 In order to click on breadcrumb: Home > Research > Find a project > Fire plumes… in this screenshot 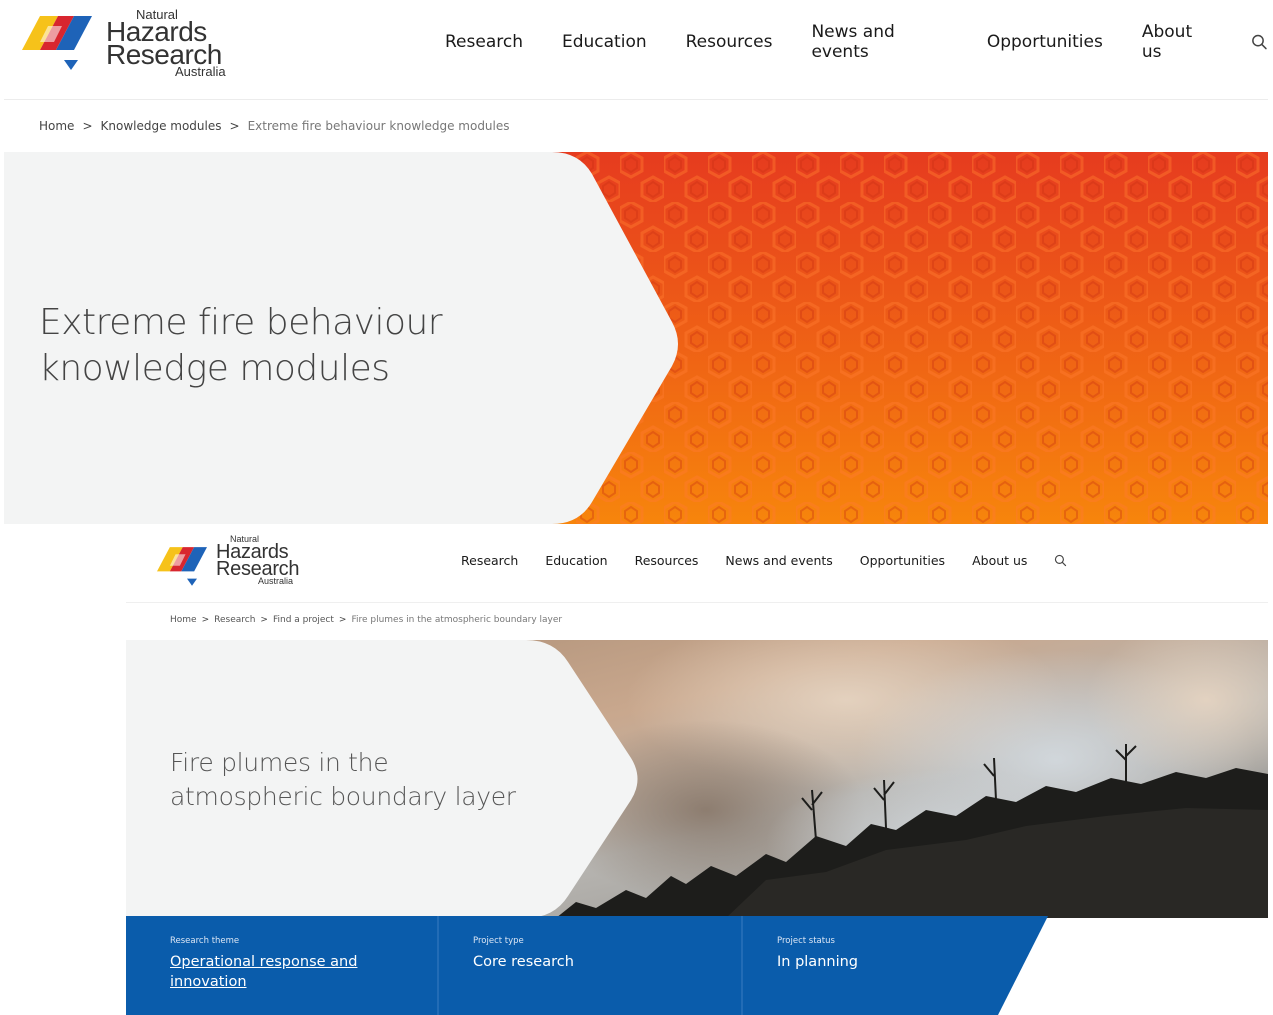, I will do `click(366, 620)`.